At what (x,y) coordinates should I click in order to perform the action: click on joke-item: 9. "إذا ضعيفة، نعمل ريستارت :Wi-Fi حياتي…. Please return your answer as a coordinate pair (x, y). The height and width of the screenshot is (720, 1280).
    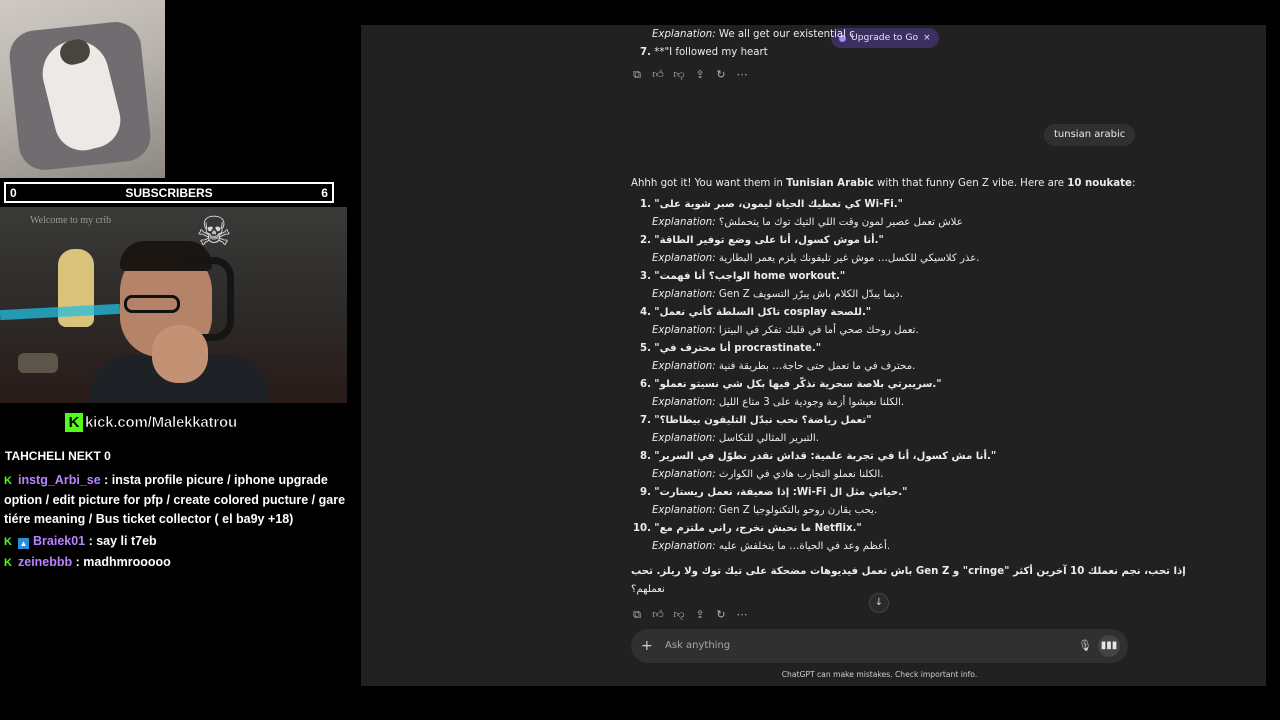
    Looking at the image, I should click on (769, 493).